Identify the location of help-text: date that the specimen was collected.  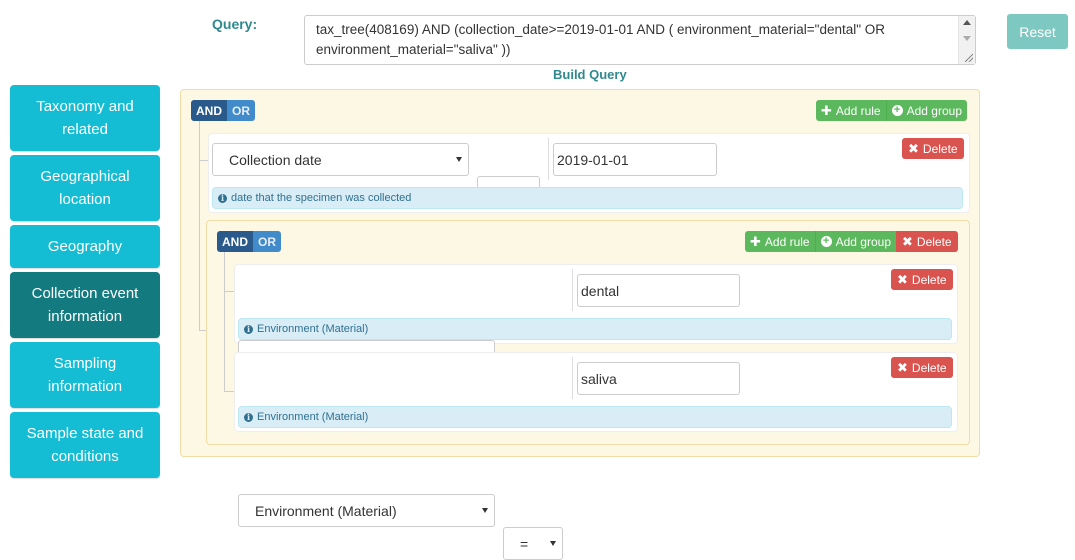
(321, 198).